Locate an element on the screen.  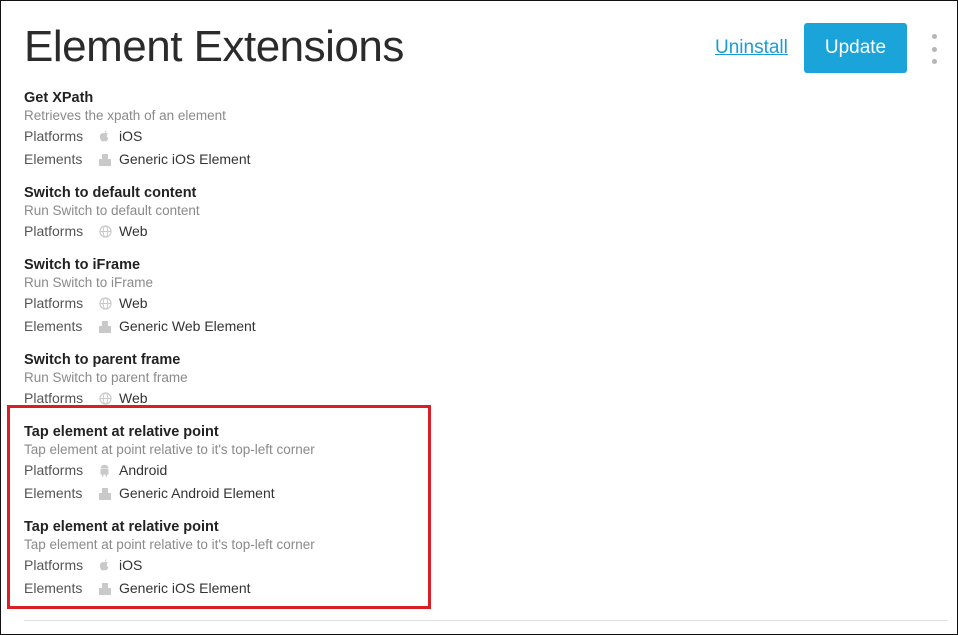
extension-name: Switch to default content is located at coordinates (110, 193).